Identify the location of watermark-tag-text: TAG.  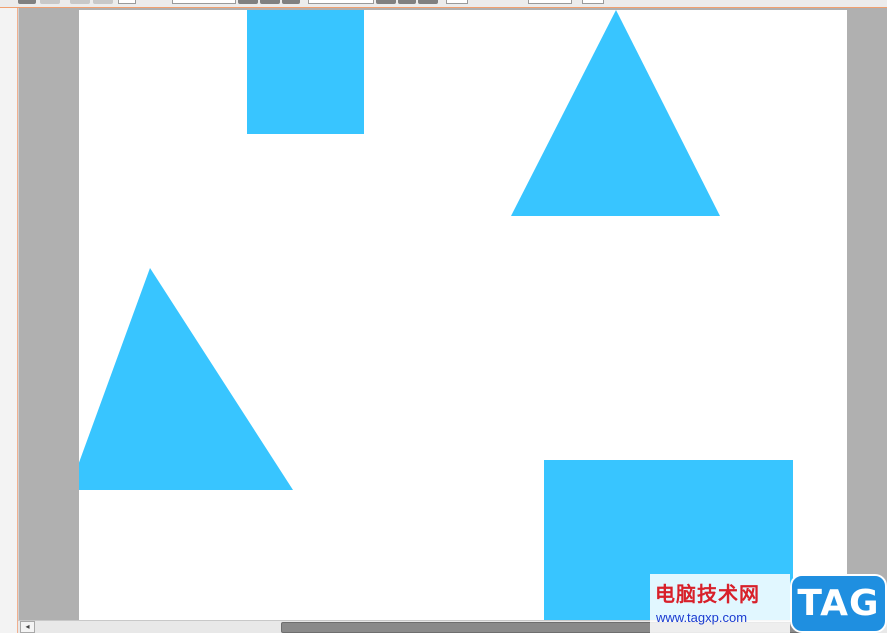
(838, 603).